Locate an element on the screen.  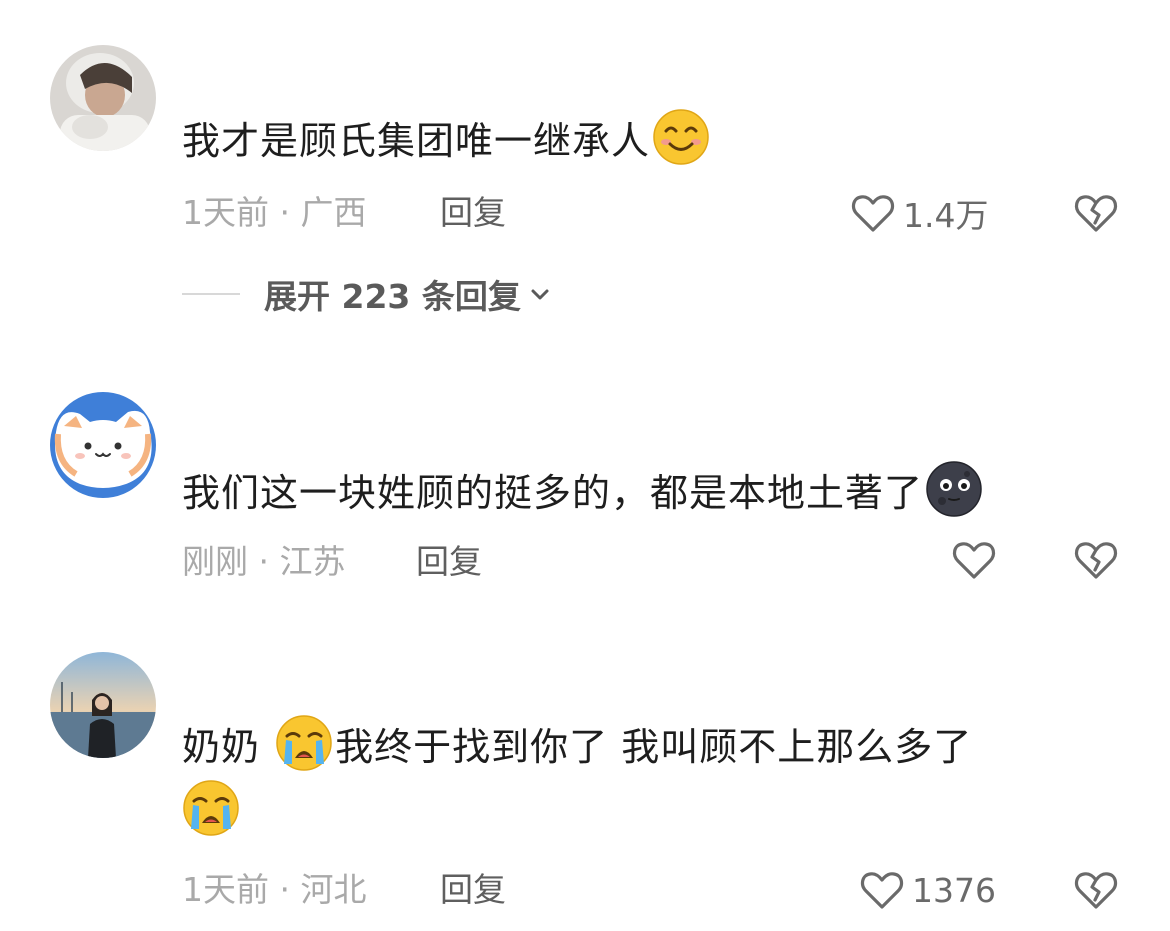
comment-meta: 1天前 · 河北 is located at coordinates (274, 890).